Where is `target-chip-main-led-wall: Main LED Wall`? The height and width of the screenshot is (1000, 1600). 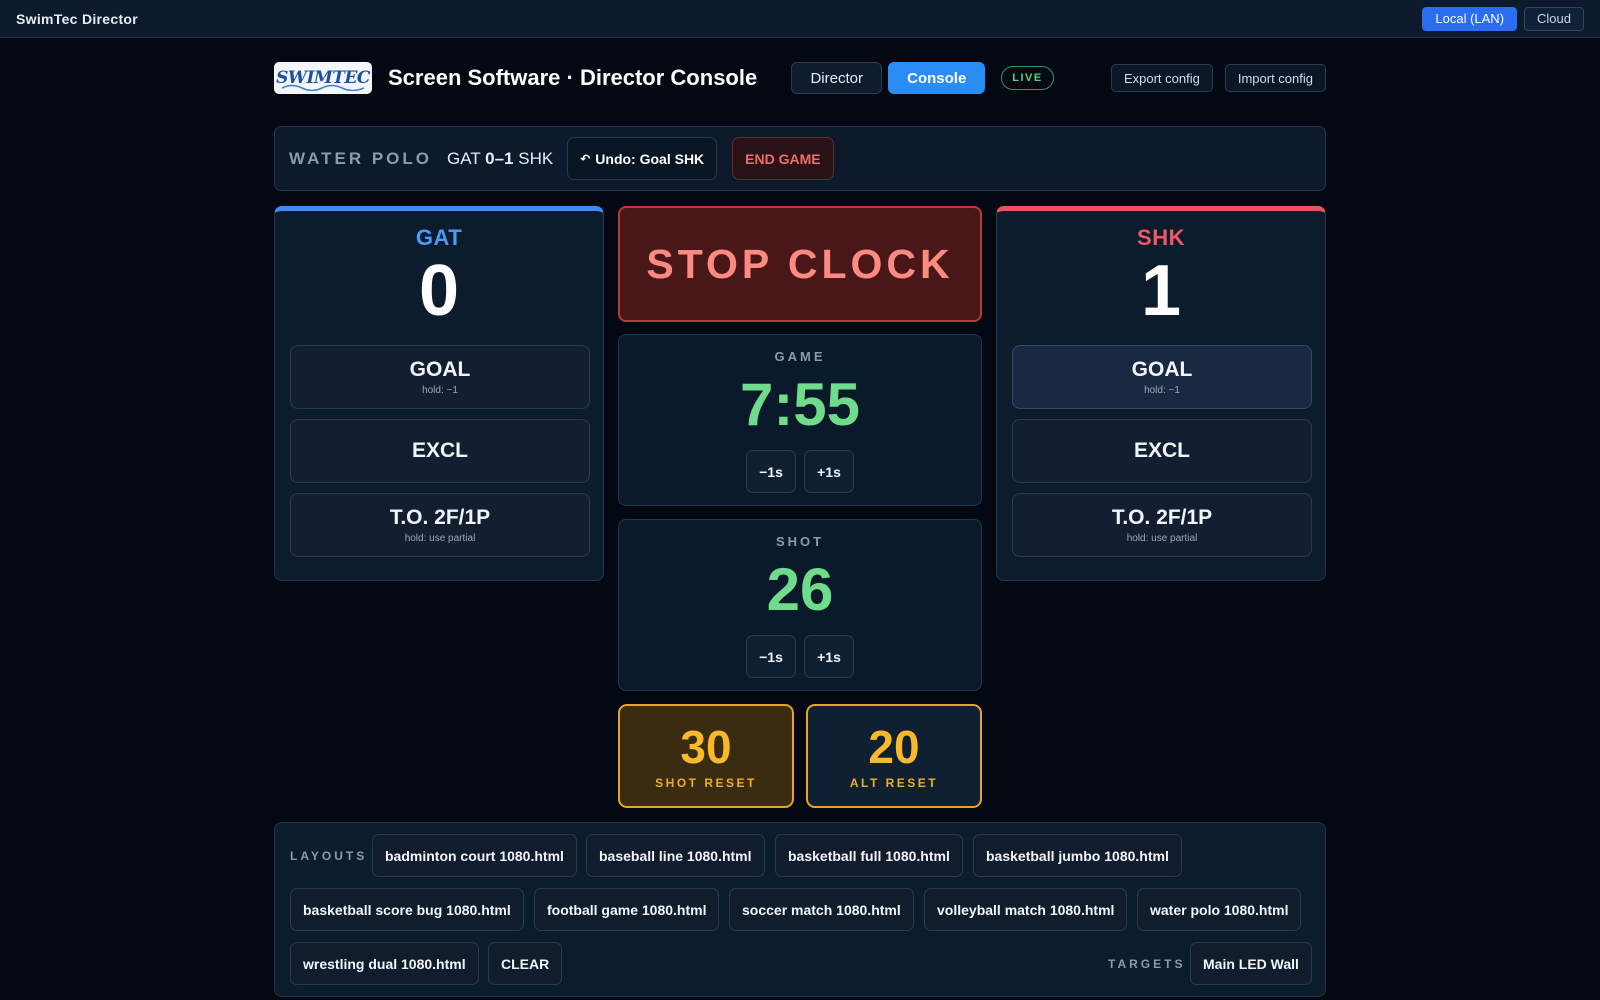
target-chip-main-led-wall: Main LED Wall is located at coordinates (1251, 963).